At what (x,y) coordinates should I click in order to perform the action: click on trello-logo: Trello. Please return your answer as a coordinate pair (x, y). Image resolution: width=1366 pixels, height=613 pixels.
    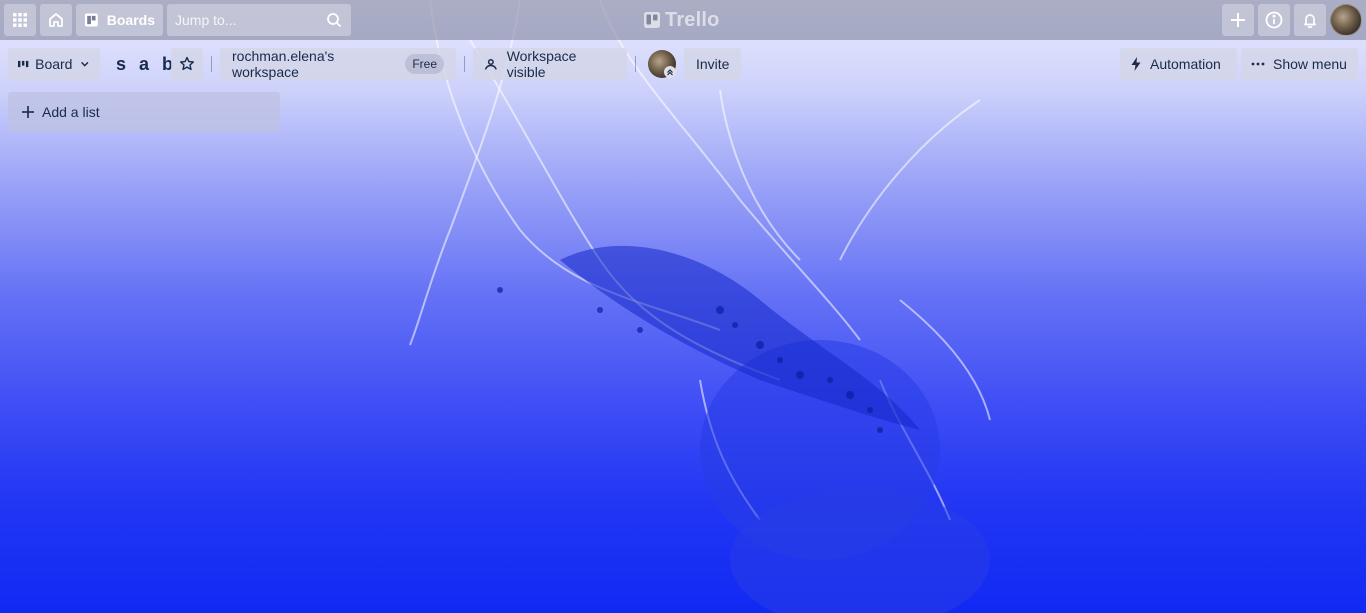
    Looking at the image, I should click on (682, 20).